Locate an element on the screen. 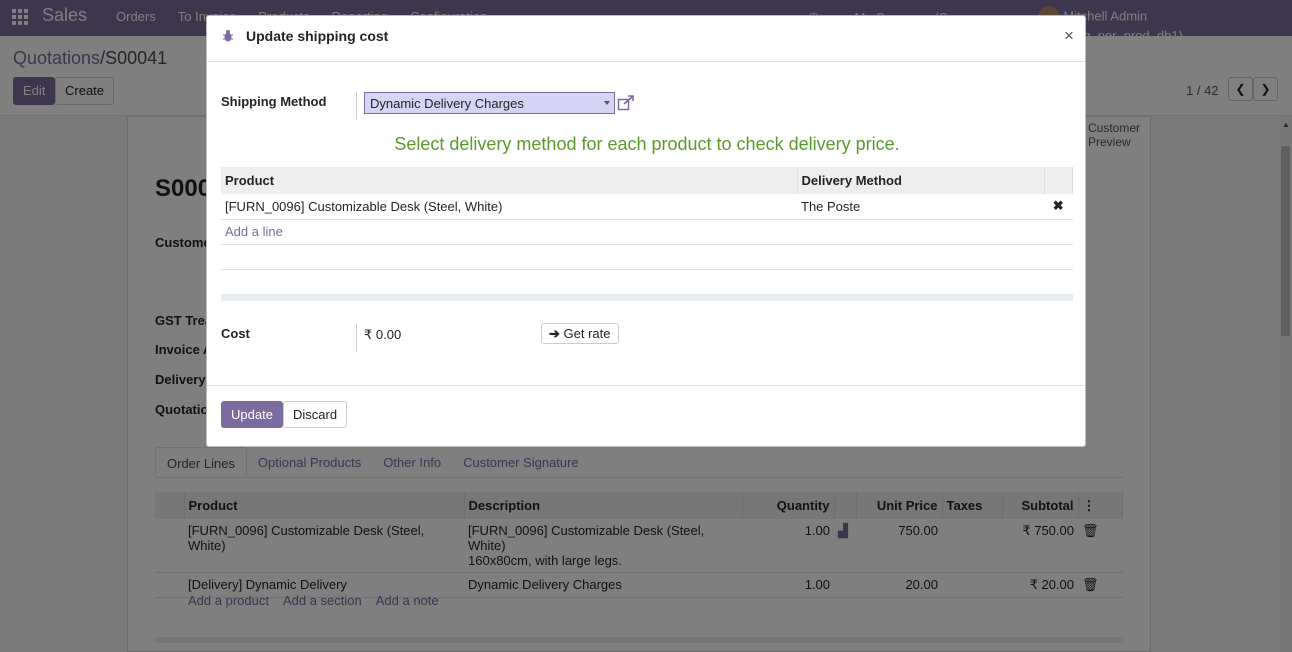 The width and height of the screenshot is (1292, 652). update-button: Update is located at coordinates (252, 414).